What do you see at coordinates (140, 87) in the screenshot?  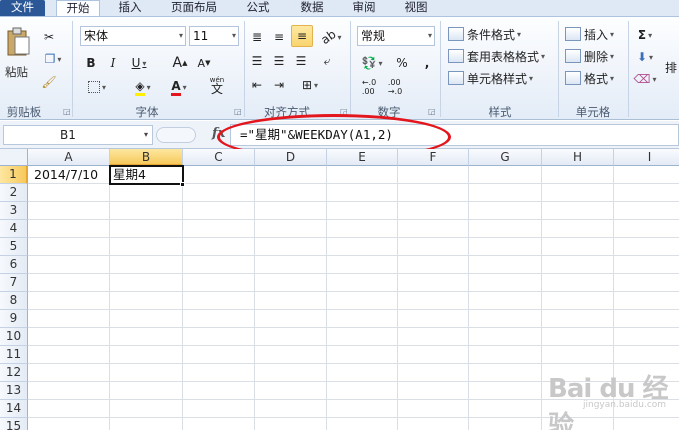 I see `fill-bucket-icon: ◈` at bounding box center [140, 87].